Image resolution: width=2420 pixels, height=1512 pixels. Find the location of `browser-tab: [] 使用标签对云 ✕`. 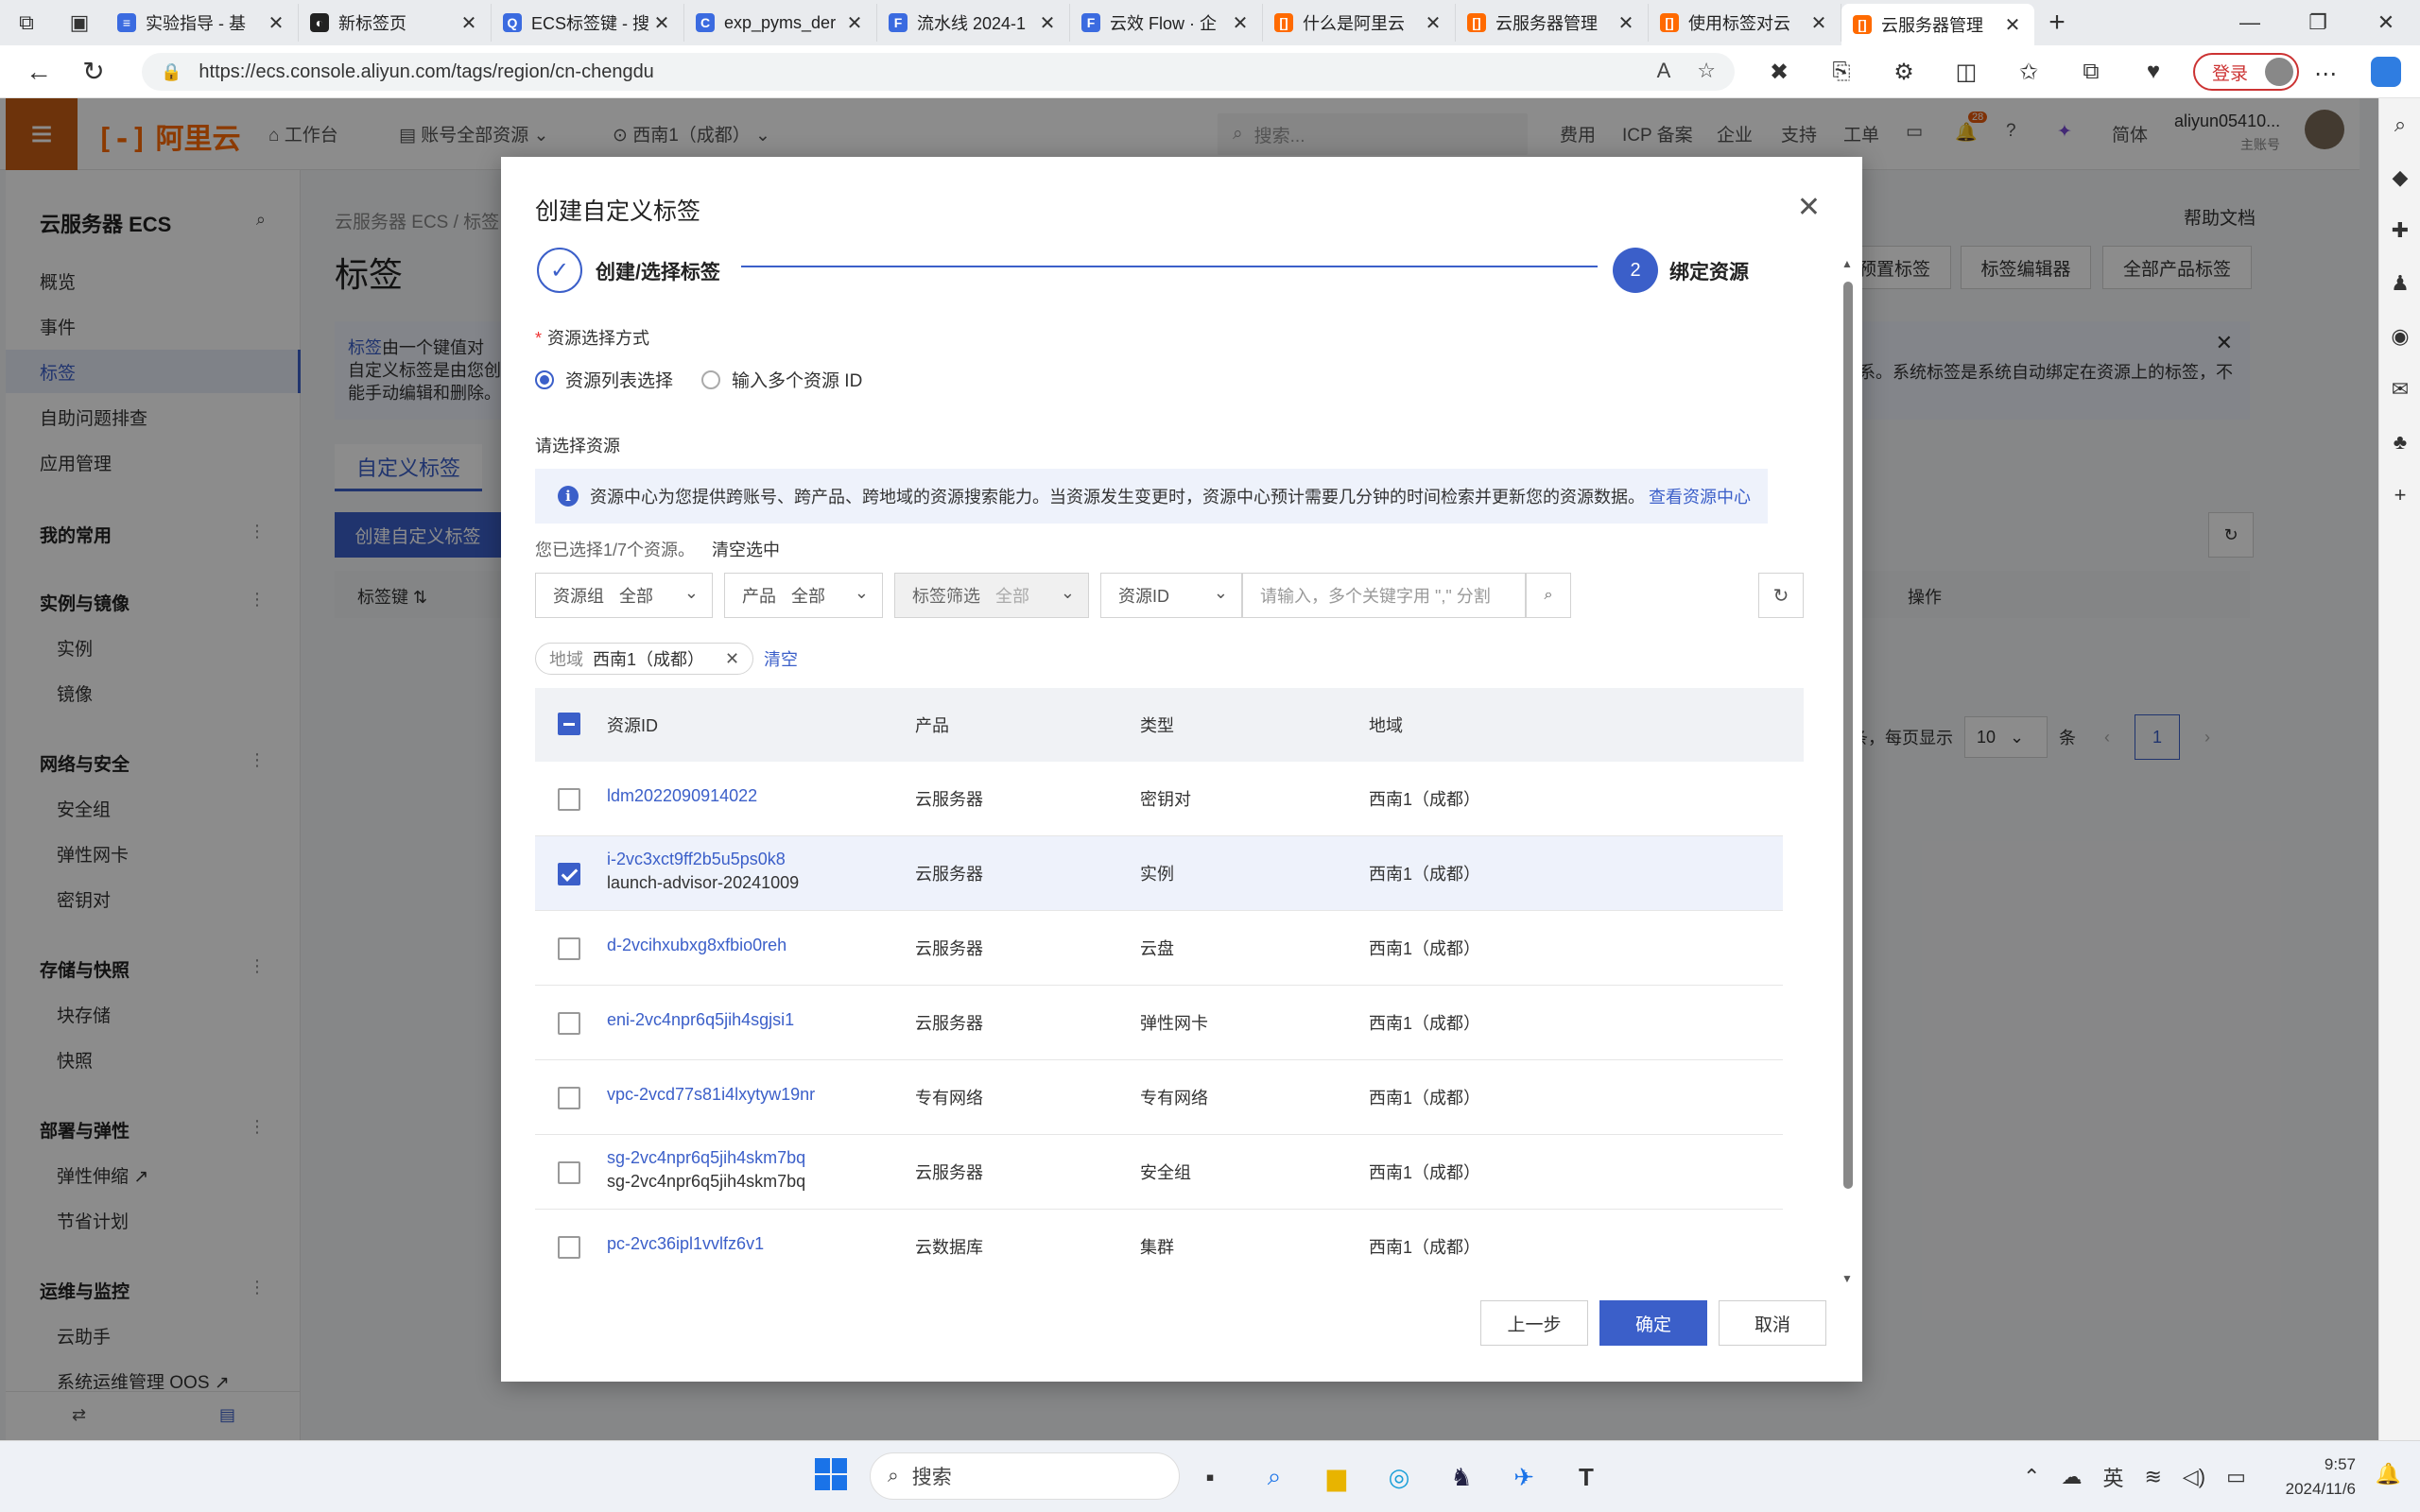

browser-tab: [] 使用标签对云 ✕ is located at coordinates (1745, 23).